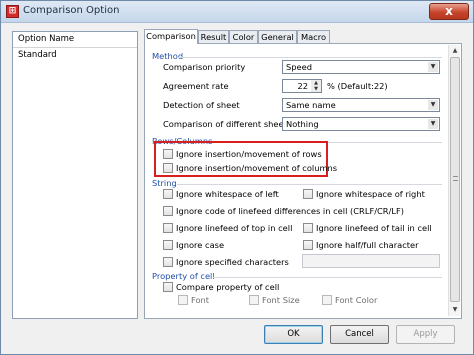 This screenshot has height=355, width=474. I want to click on ignore-ws-left-label: Ignore whitespace of left, so click(227, 194).